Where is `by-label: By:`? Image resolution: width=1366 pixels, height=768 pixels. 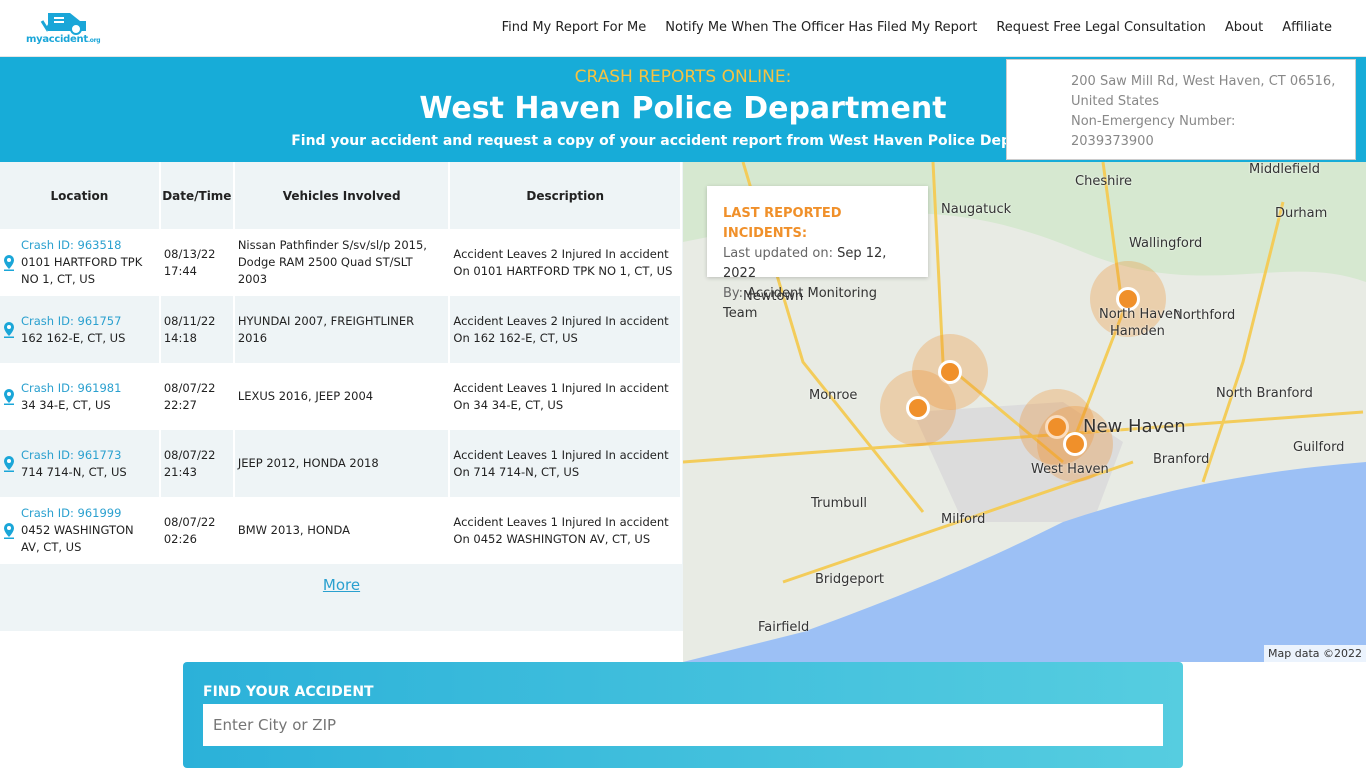 by-label: By: is located at coordinates (733, 293).